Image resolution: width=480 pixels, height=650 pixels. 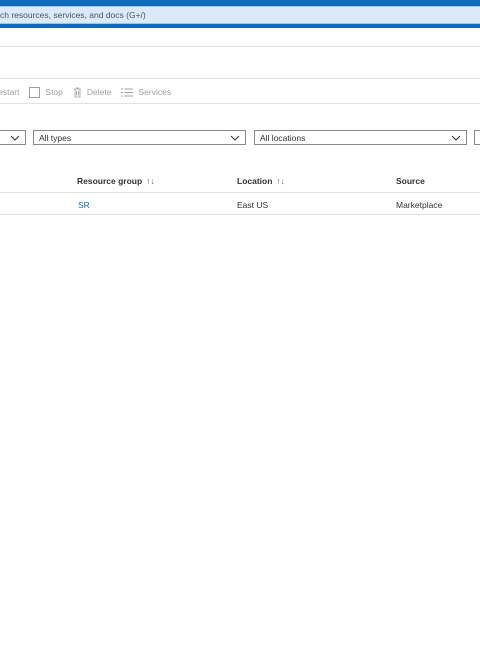 I want to click on location-filter-dropdown: All locations, so click(x=360, y=137).